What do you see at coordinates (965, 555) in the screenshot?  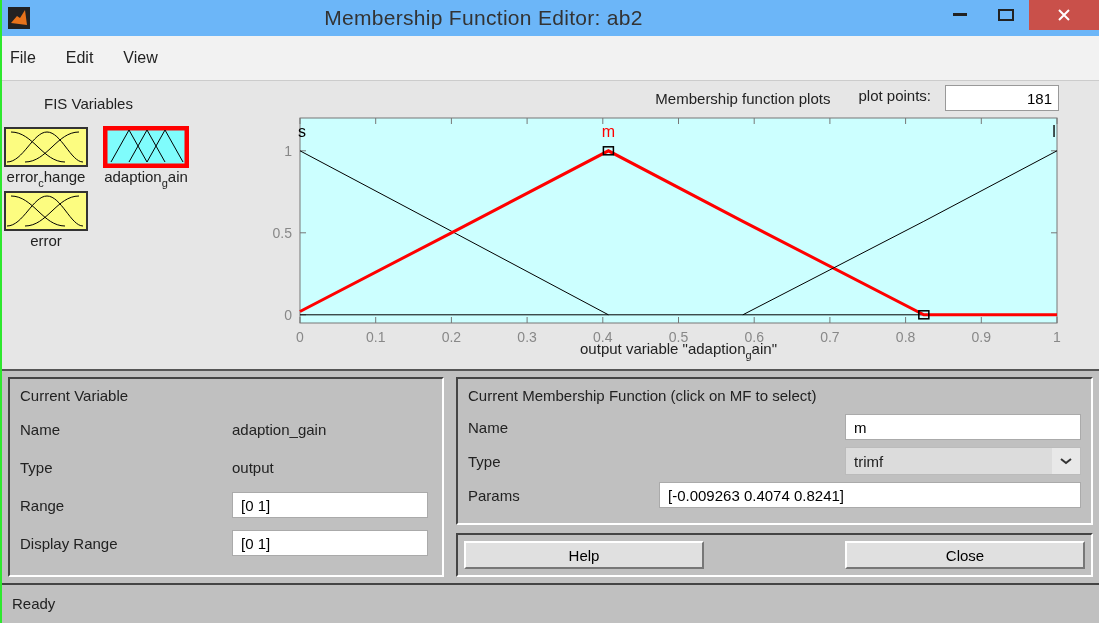 I see `dialog-button: Close` at bounding box center [965, 555].